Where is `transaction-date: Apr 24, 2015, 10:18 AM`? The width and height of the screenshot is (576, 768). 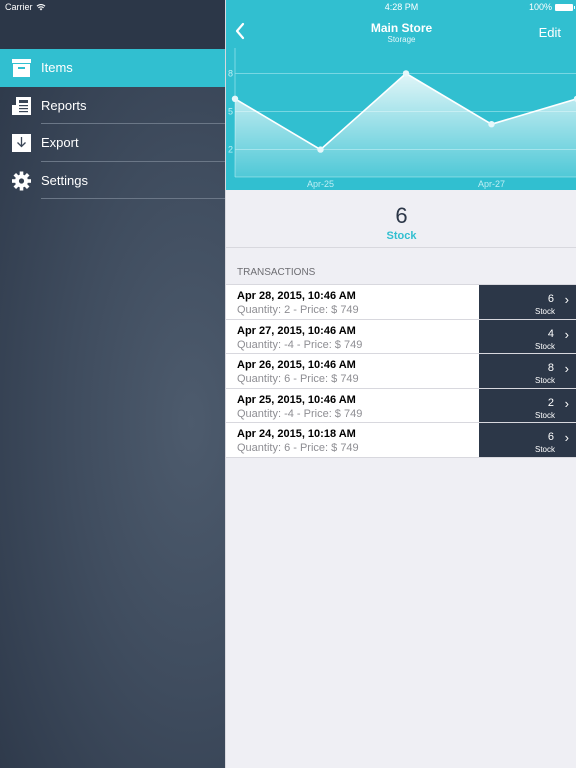 transaction-date: Apr 24, 2015, 10:18 AM is located at coordinates (296, 434).